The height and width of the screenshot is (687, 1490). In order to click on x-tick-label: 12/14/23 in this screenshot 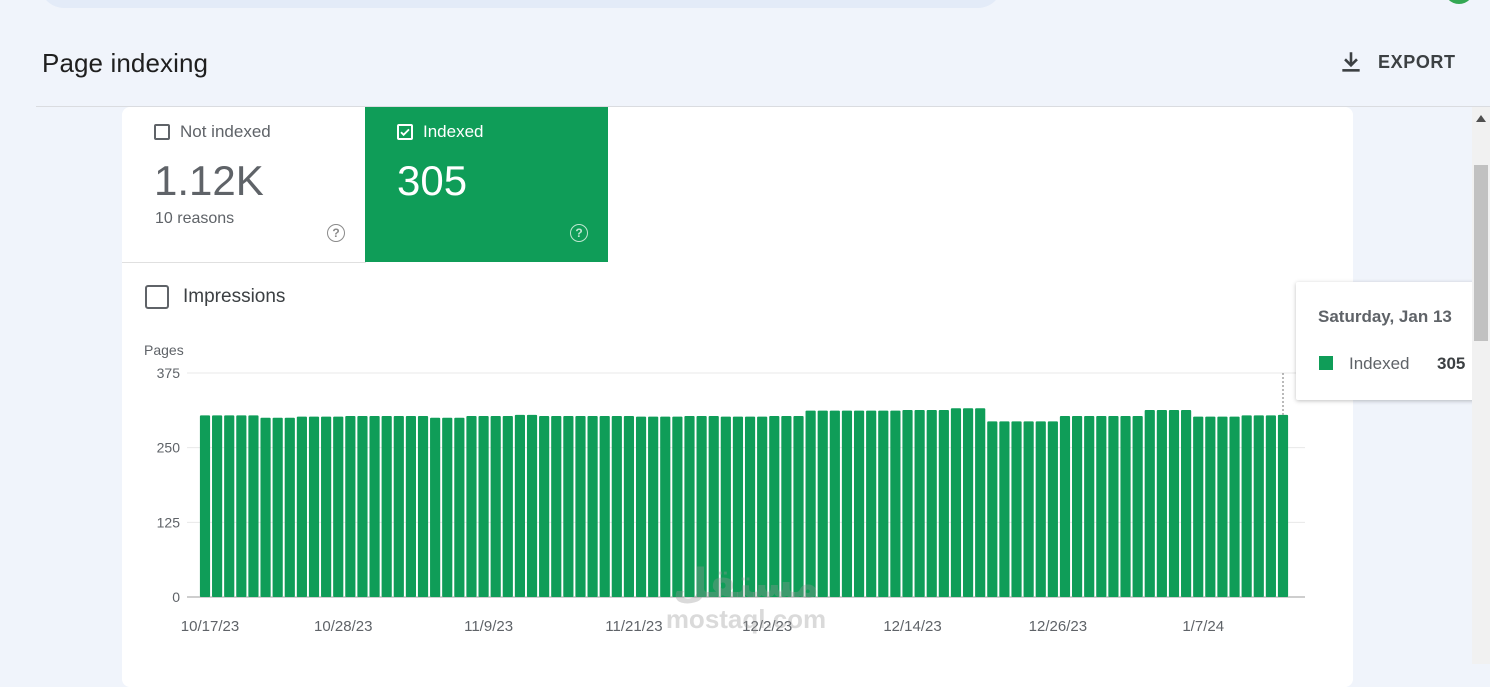, I will do `click(912, 626)`.